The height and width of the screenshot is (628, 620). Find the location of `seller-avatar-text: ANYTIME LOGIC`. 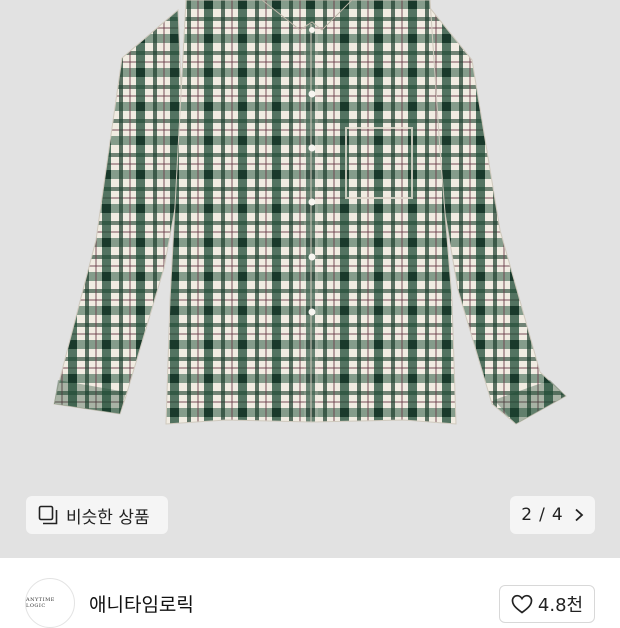

seller-avatar-text: ANYTIME LOGIC is located at coordinates (40, 603).